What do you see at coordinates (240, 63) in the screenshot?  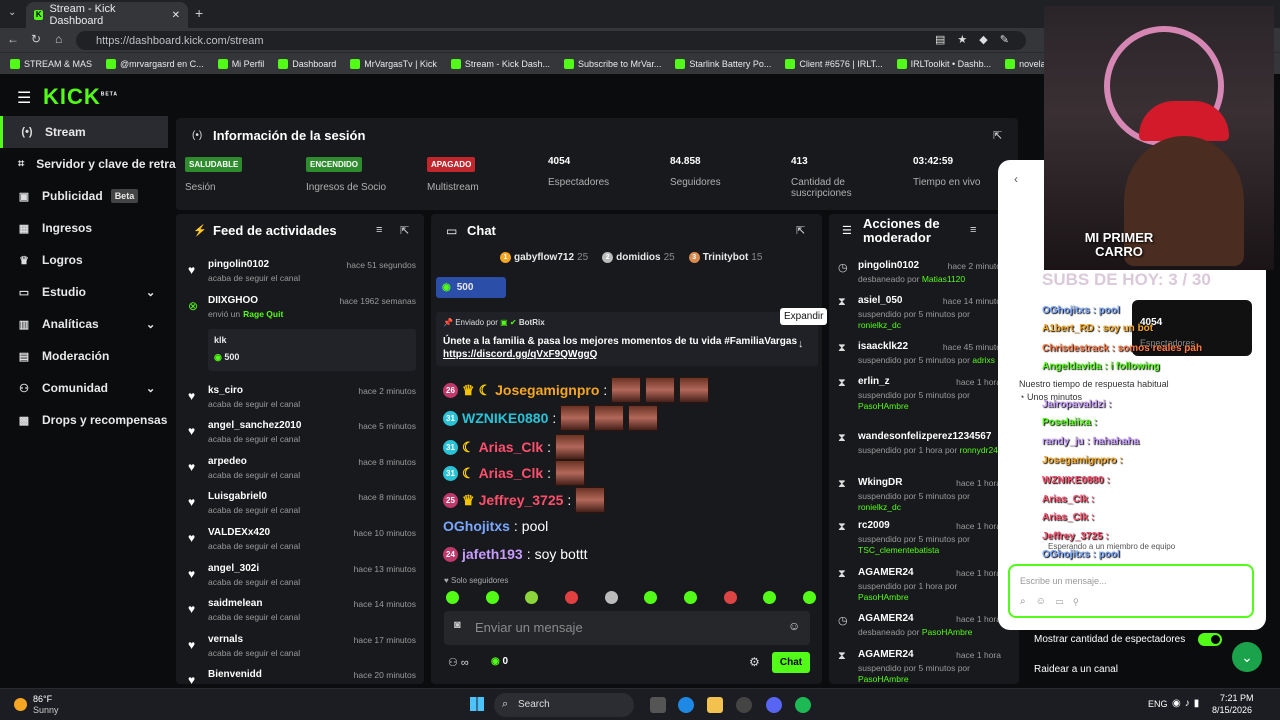 I see `bookmark-item: Mi Perfil` at bounding box center [240, 63].